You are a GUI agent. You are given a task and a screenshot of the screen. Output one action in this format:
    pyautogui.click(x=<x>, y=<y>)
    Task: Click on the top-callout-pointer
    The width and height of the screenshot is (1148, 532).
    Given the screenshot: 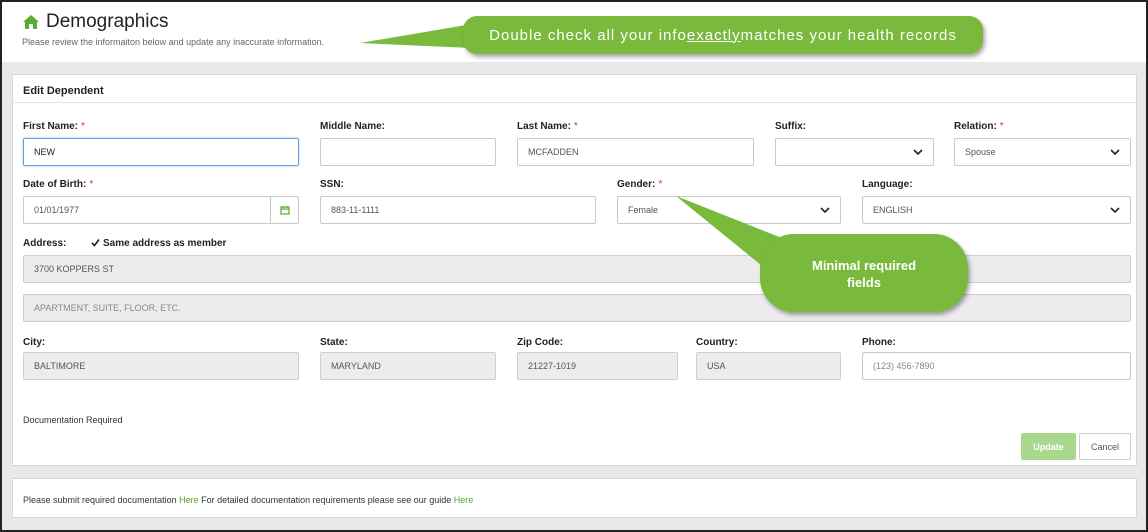 What is the action you would take?
    pyautogui.click(x=416, y=36)
    